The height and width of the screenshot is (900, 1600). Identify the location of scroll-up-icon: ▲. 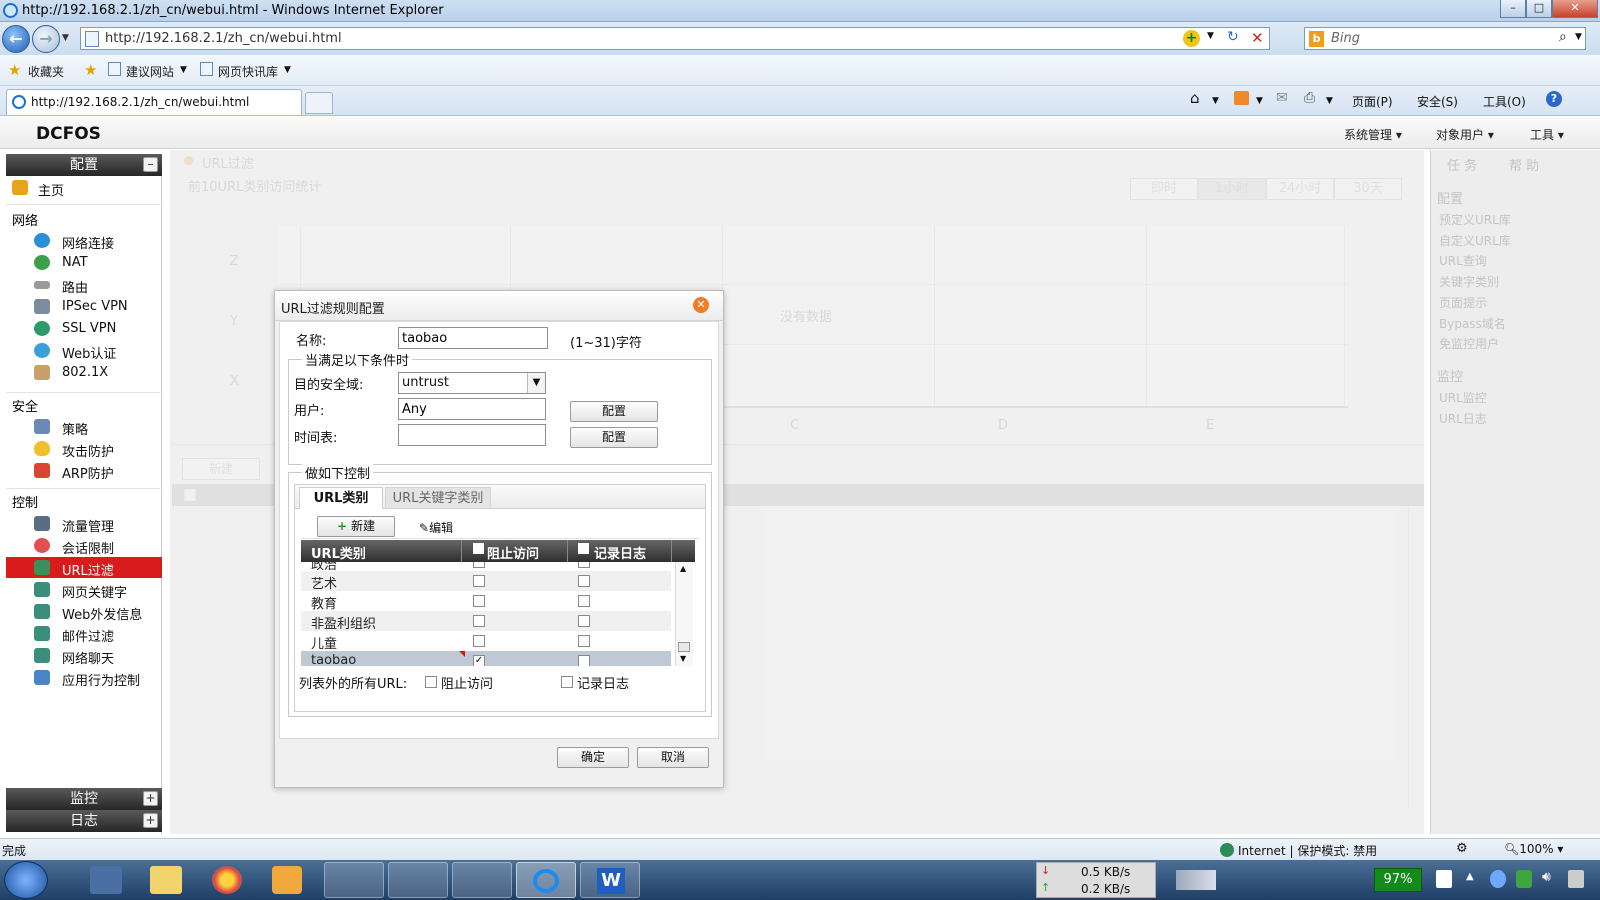
(683, 568).